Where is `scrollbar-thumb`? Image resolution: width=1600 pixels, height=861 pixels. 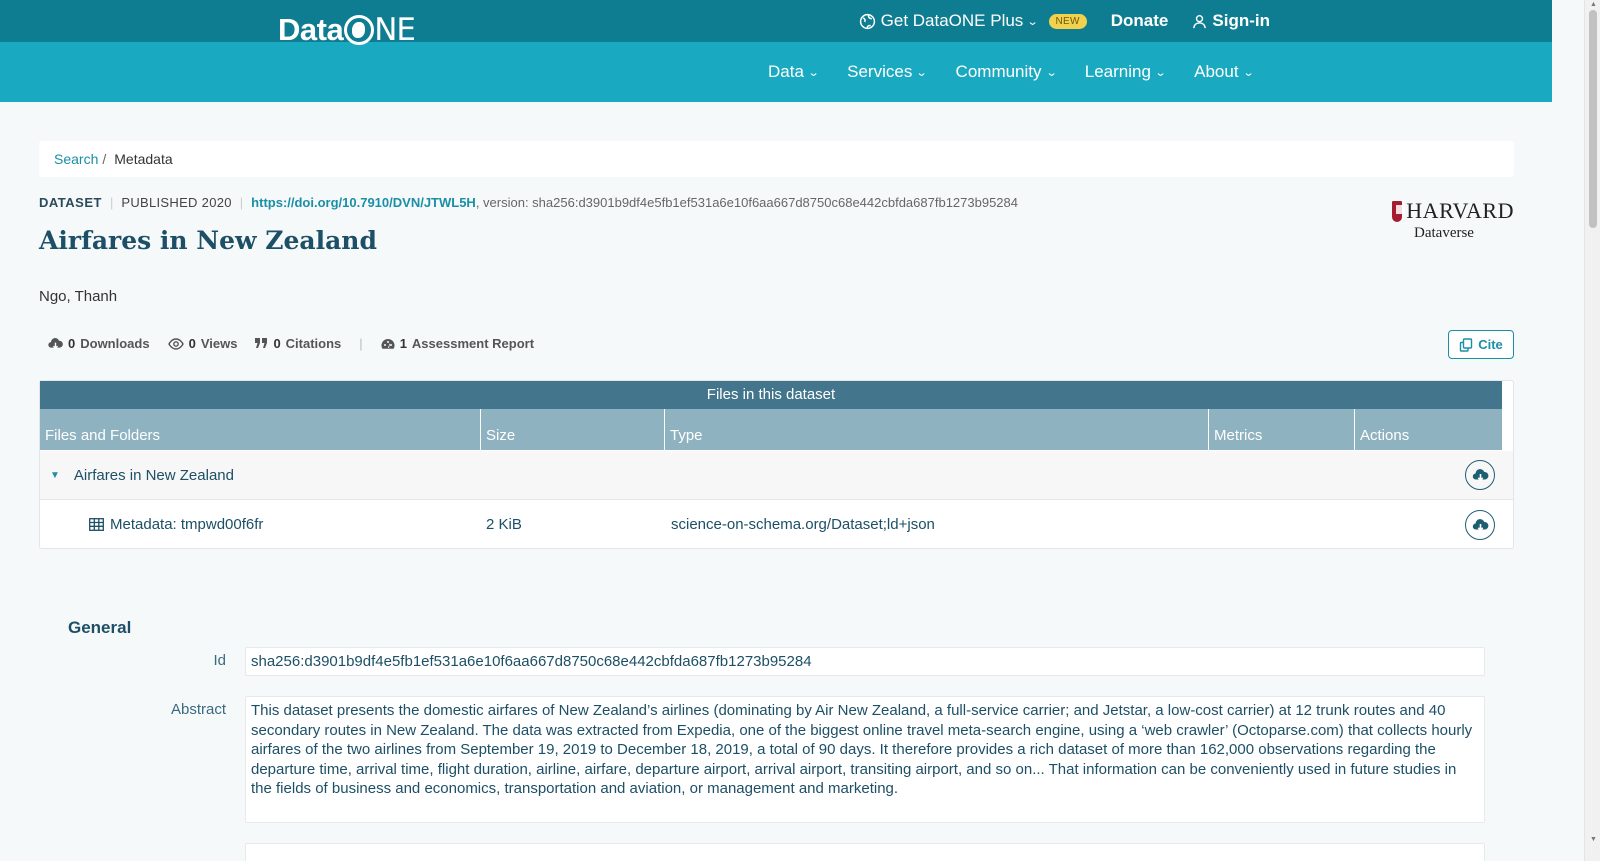 scrollbar-thumb is located at coordinates (1593, 119).